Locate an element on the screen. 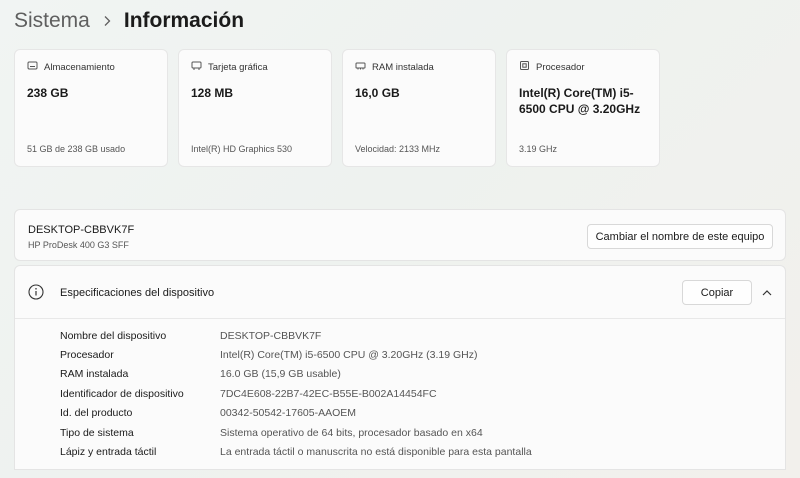  chevron-right-icon is located at coordinates (107, 21).